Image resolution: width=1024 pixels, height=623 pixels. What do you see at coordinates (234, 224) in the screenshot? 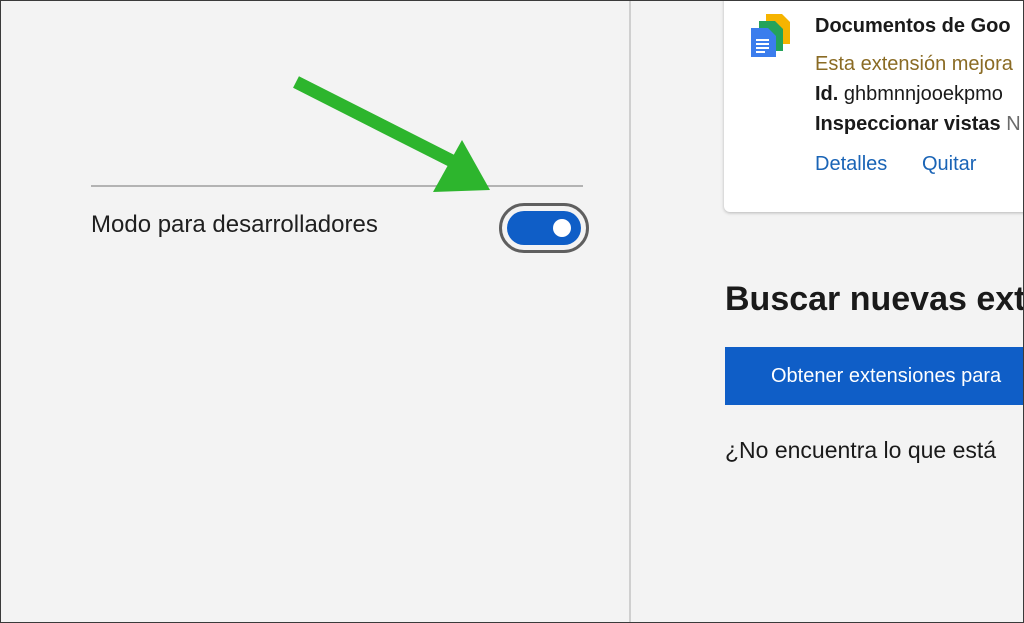
I see `developer-mode-label: Modo para desarrolladores` at bounding box center [234, 224].